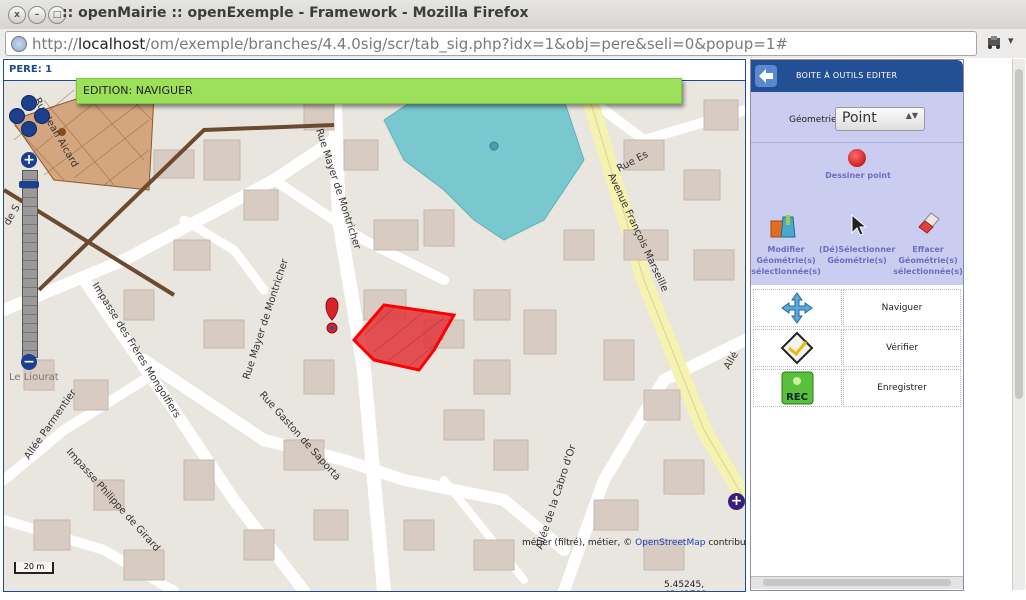 This screenshot has width=1026, height=600. I want to click on eraser-icon, so click(928, 223).